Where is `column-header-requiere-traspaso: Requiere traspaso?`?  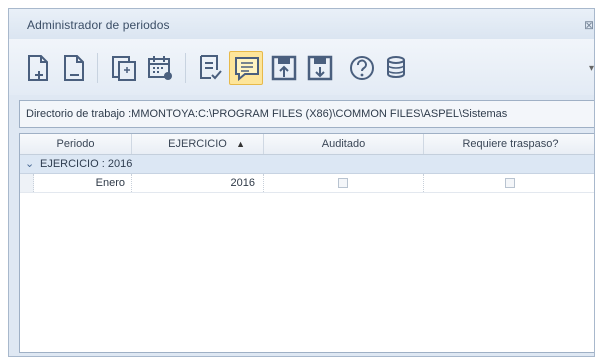 column-header-requiere-traspaso: Requiere traspaso? is located at coordinates (509, 144).